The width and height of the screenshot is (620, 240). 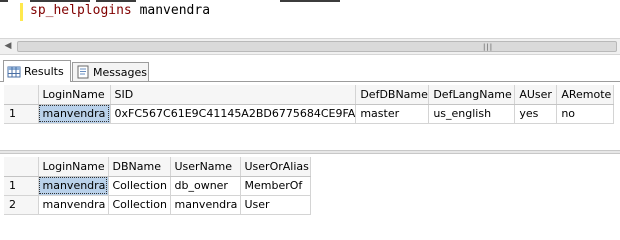 What do you see at coordinates (83, 72) in the screenshot?
I see `document-icon` at bounding box center [83, 72].